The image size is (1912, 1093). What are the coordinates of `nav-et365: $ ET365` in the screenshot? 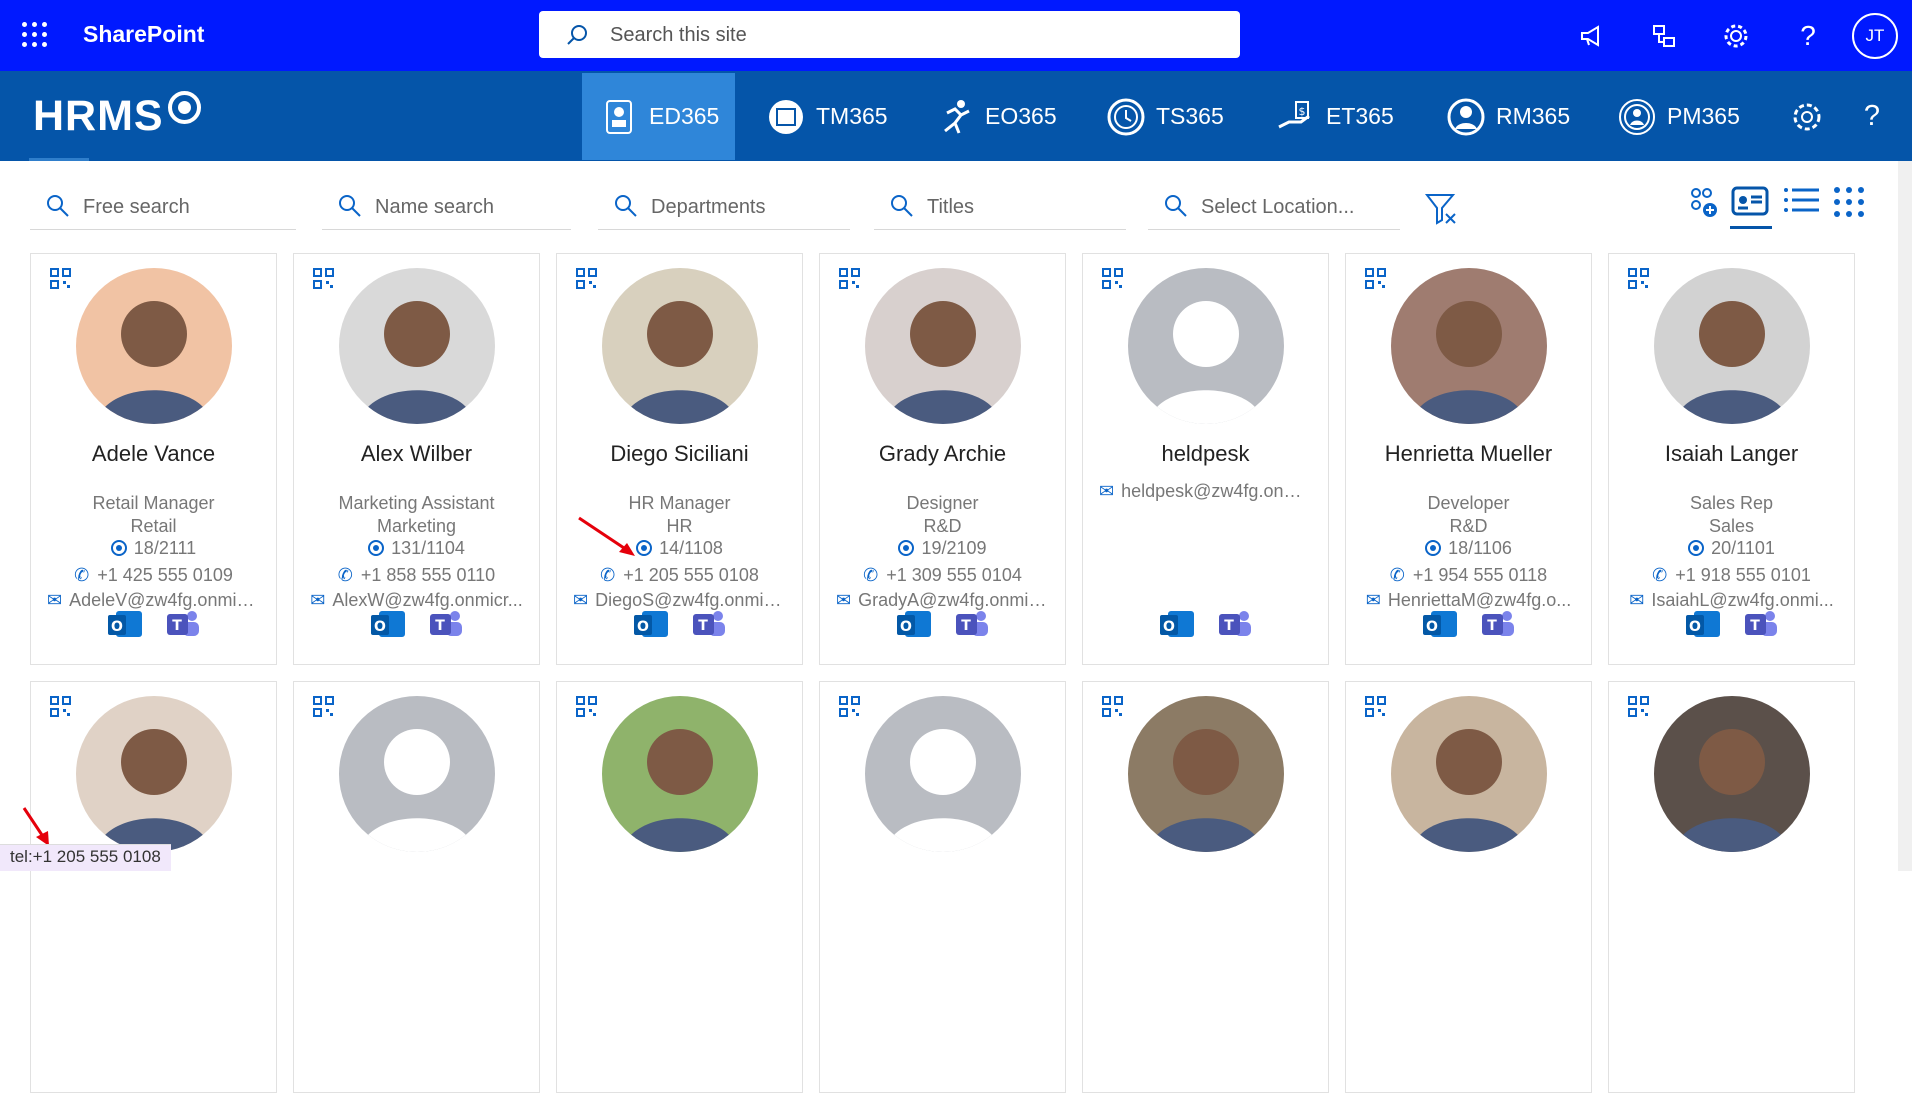 It's located at (1335, 116).